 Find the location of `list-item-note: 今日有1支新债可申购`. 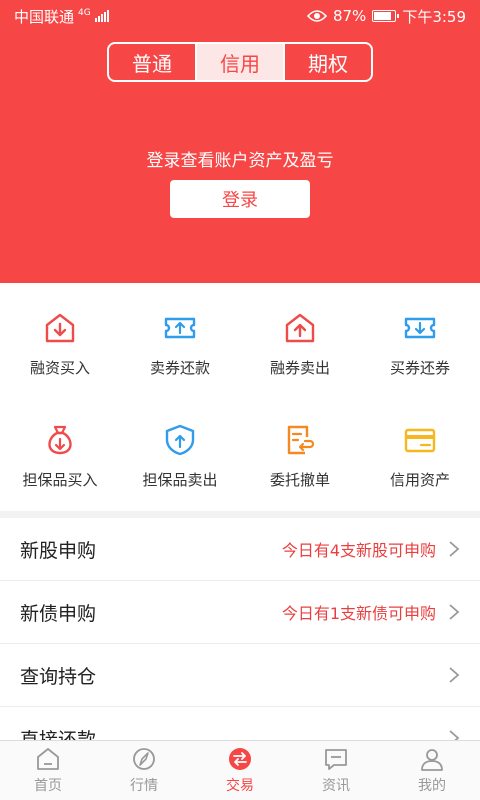

list-item-note: 今日有1支新债可申购 is located at coordinates (358, 613).